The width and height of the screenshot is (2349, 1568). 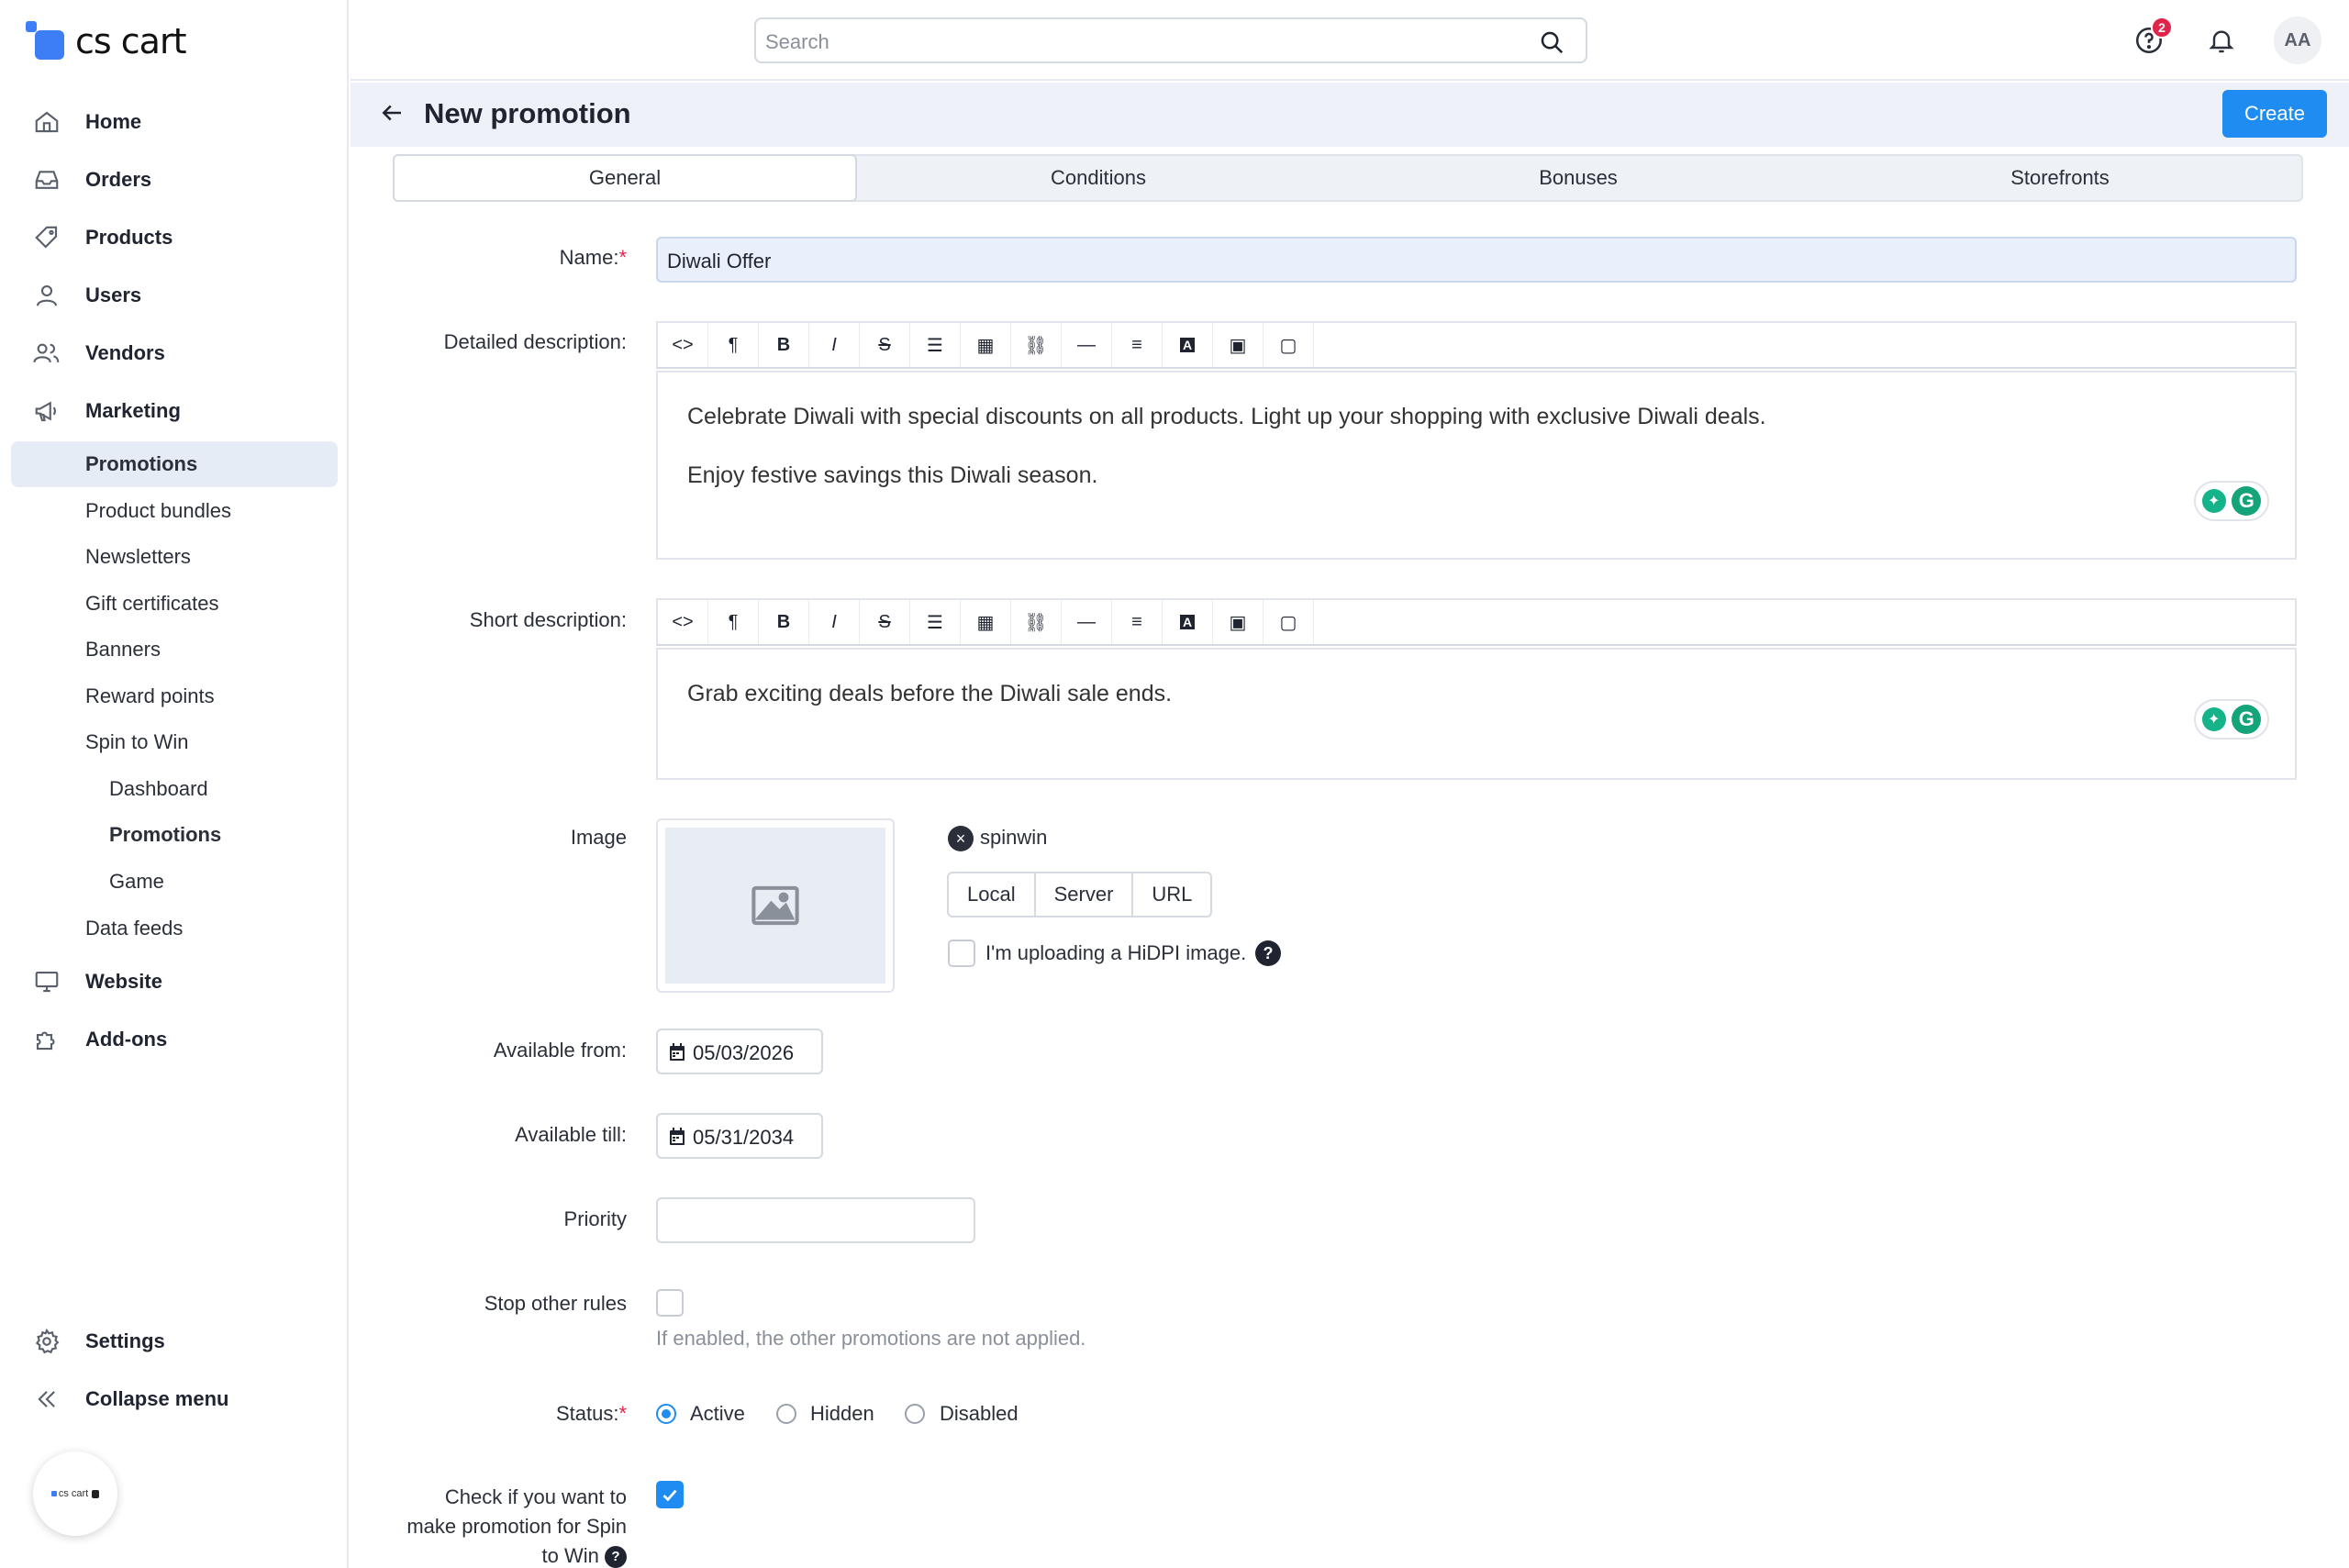 I want to click on gear-icon, so click(x=46, y=1341).